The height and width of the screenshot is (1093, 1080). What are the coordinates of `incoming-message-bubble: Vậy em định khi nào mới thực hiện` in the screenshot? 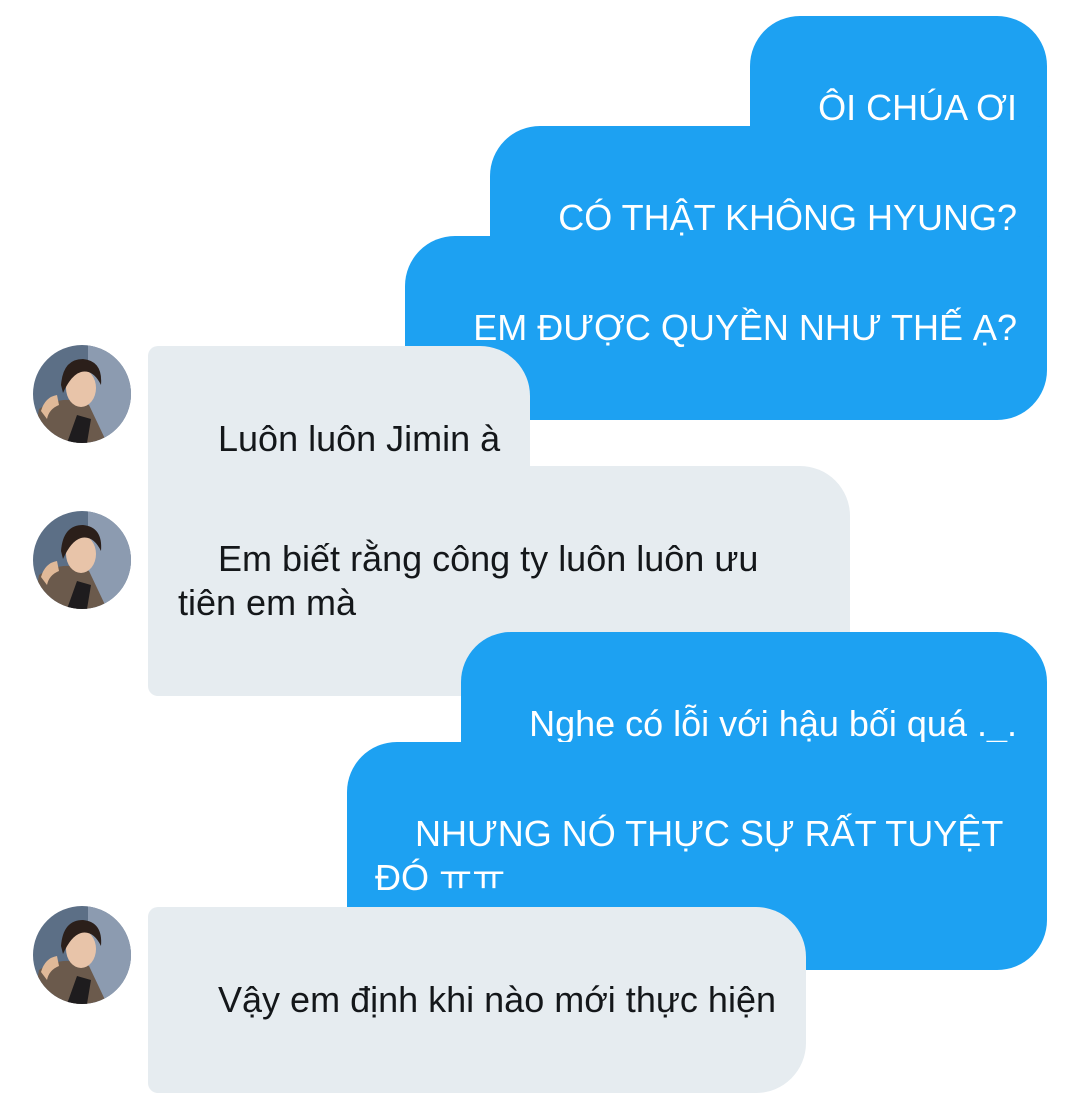 It's located at (477, 1000).